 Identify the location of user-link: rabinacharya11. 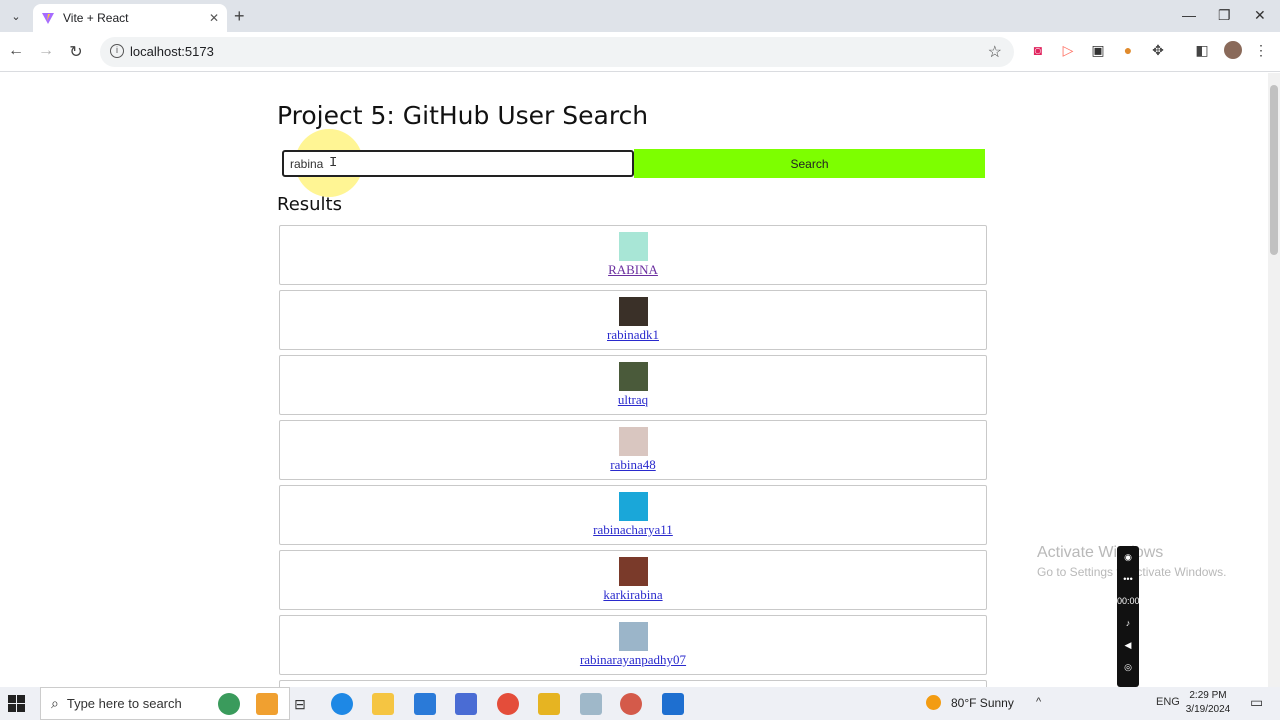
(633, 530).